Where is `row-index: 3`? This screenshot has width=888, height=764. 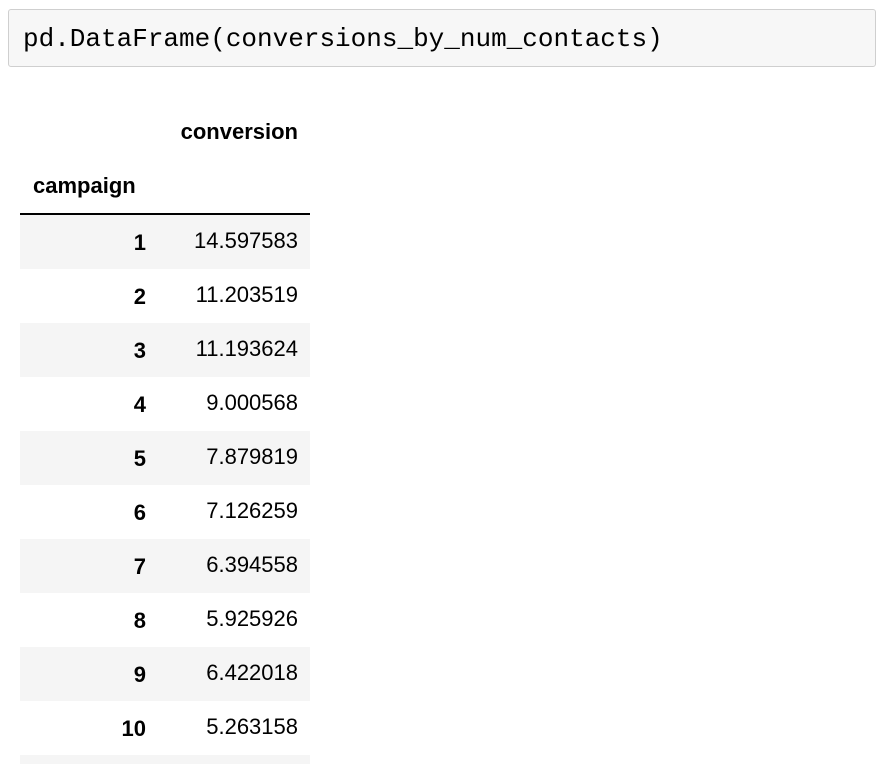
row-index: 3 is located at coordinates (139, 350).